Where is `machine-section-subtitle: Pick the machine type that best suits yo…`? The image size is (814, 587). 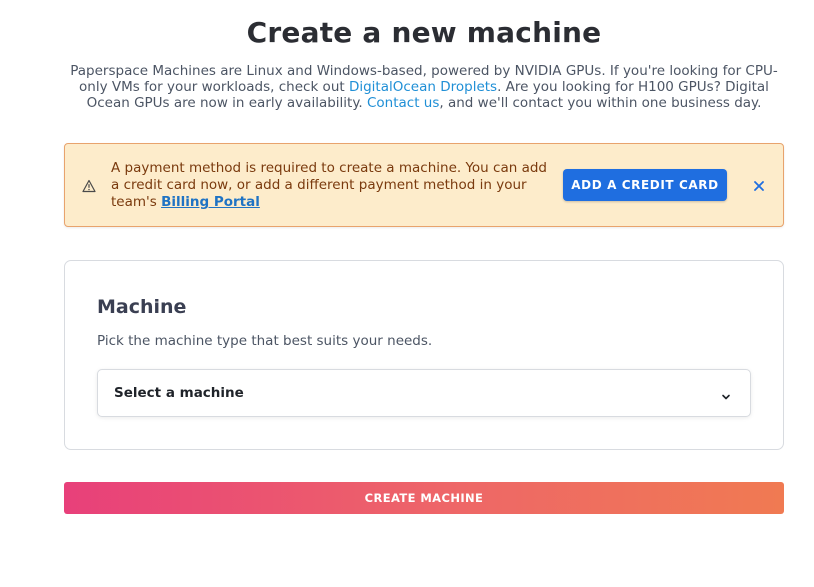 machine-section-subtitle: Pick the machine type that best suits yo… is located at coordinates (265, 341).